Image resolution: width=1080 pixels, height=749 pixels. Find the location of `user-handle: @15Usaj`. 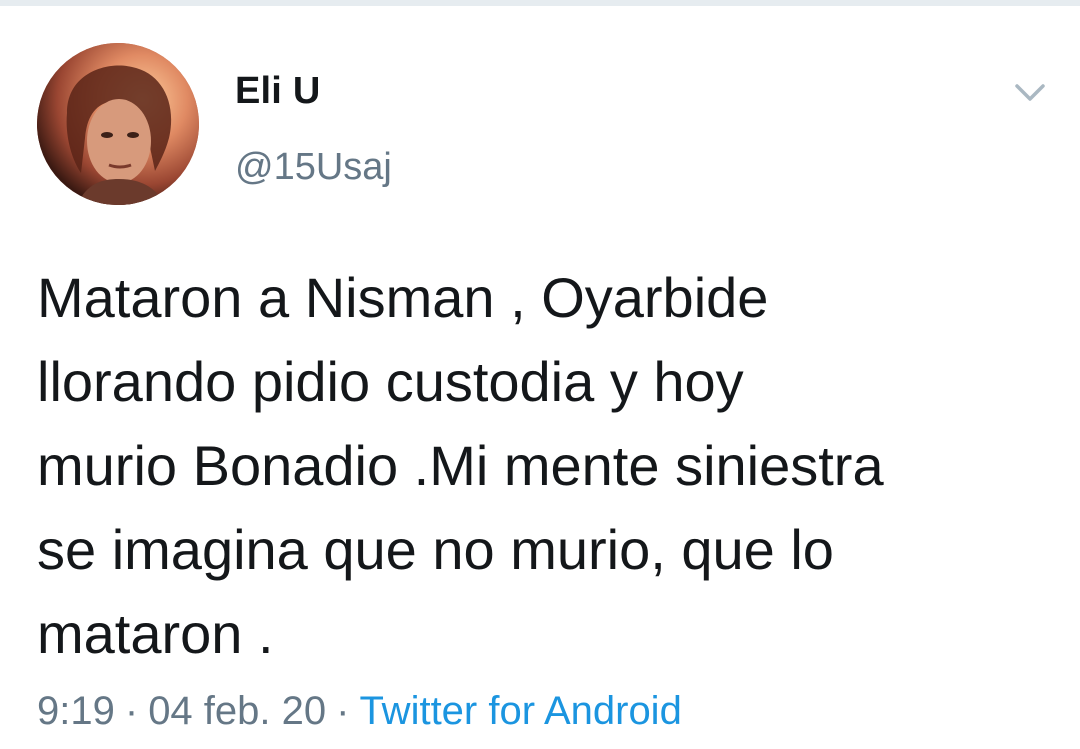

user-handle: @15Usaj is located at coordinates (313, 167).